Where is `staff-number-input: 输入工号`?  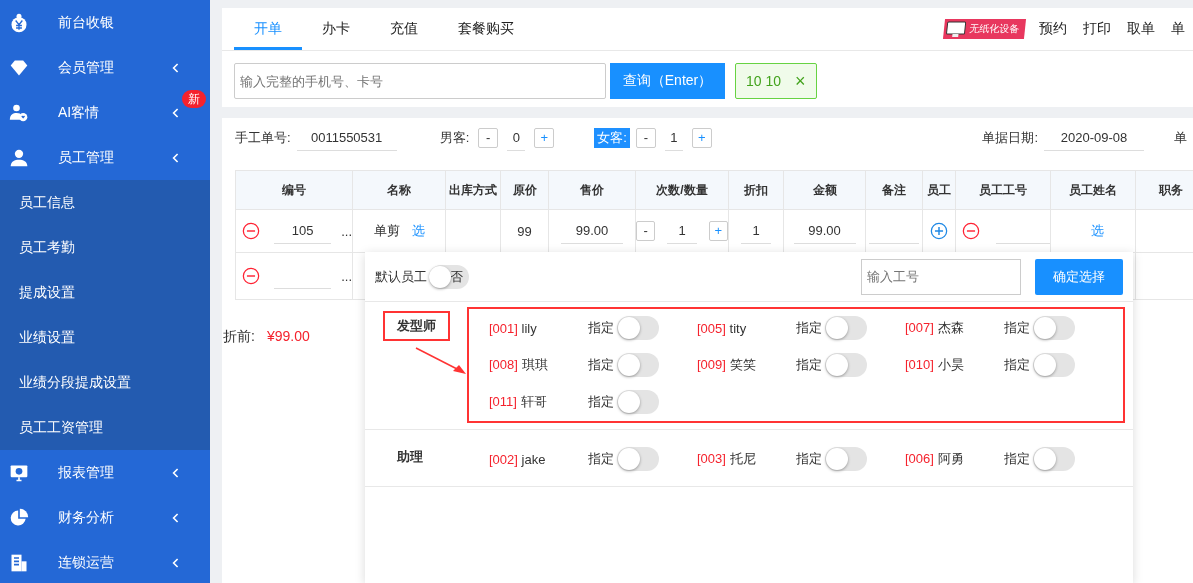
staff-number-input: 输入工号 is located at coordinates (941, 276).